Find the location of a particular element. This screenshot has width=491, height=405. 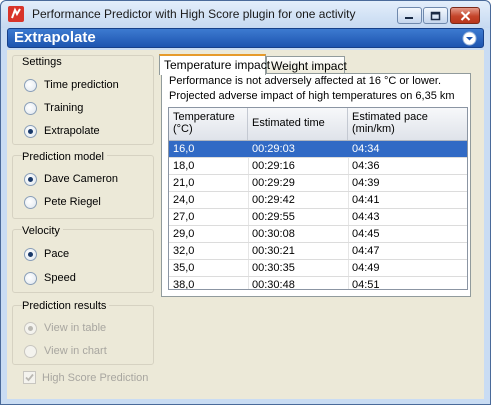

cell-temperature: 32,0 is located at coordinates (184, 251).